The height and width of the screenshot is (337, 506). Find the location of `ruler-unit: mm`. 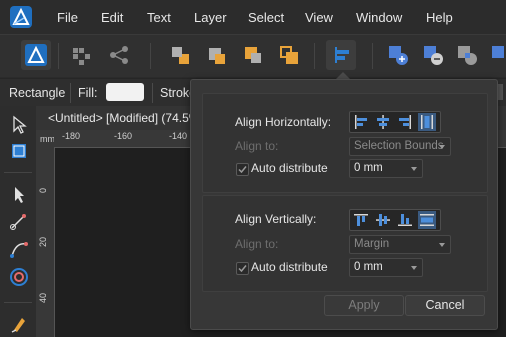

ruler-unit: mm is located at coordinates (47, 139).